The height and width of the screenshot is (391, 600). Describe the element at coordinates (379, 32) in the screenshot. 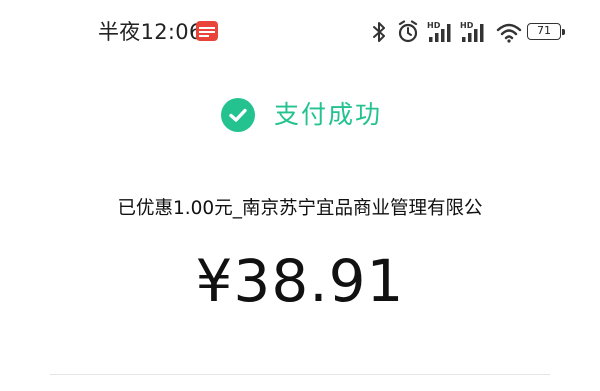

I see `bluetooth-icon` at that location.